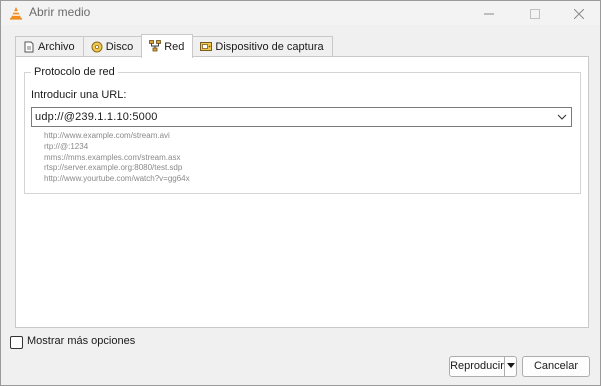  I want to click on capture-device-icon, so click(206, 46).